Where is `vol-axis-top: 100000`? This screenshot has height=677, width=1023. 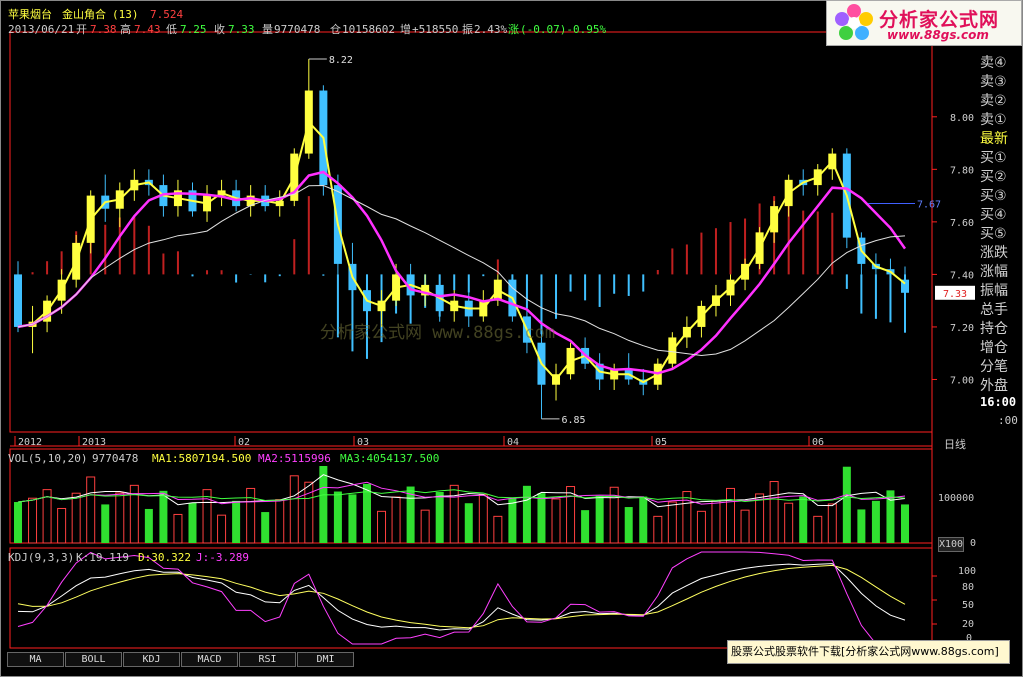
vol-axis-top: 100000 is located at coordinates (956, 498).